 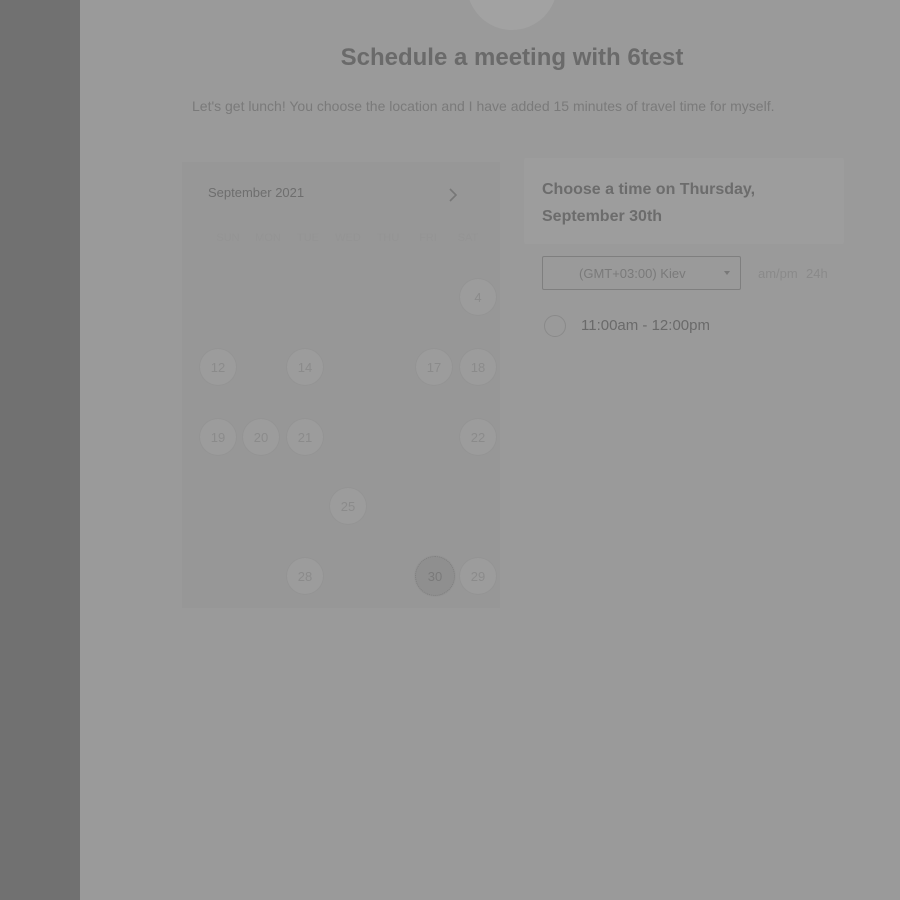 What do you see at coordinates (778, 273) in the screenshot?
I see `format-ampm-toggle: am/pm` at bounding box center [778, 273].